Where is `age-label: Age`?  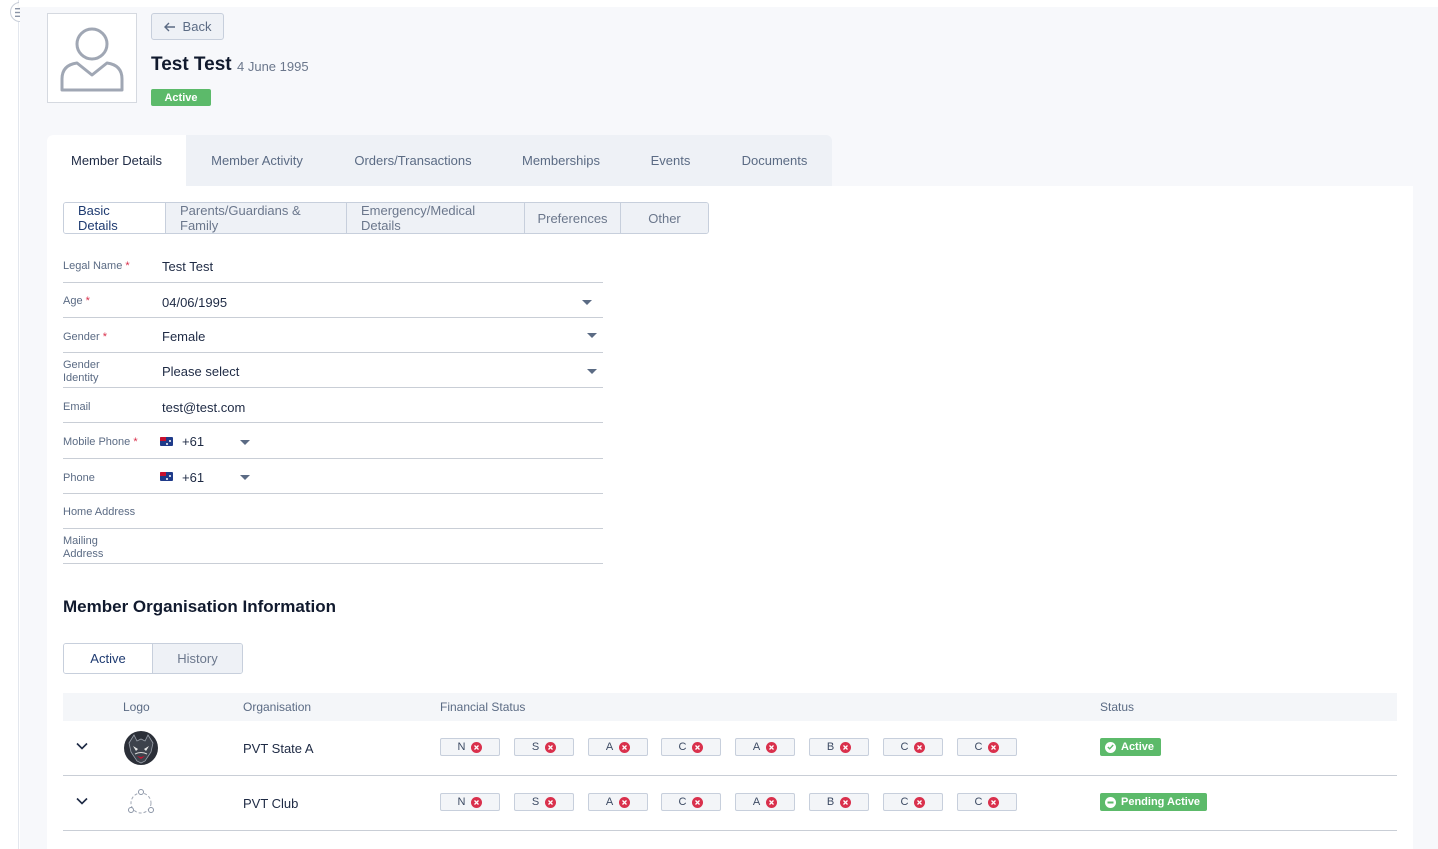 age-label: Age is located at coordinates (73, 301).